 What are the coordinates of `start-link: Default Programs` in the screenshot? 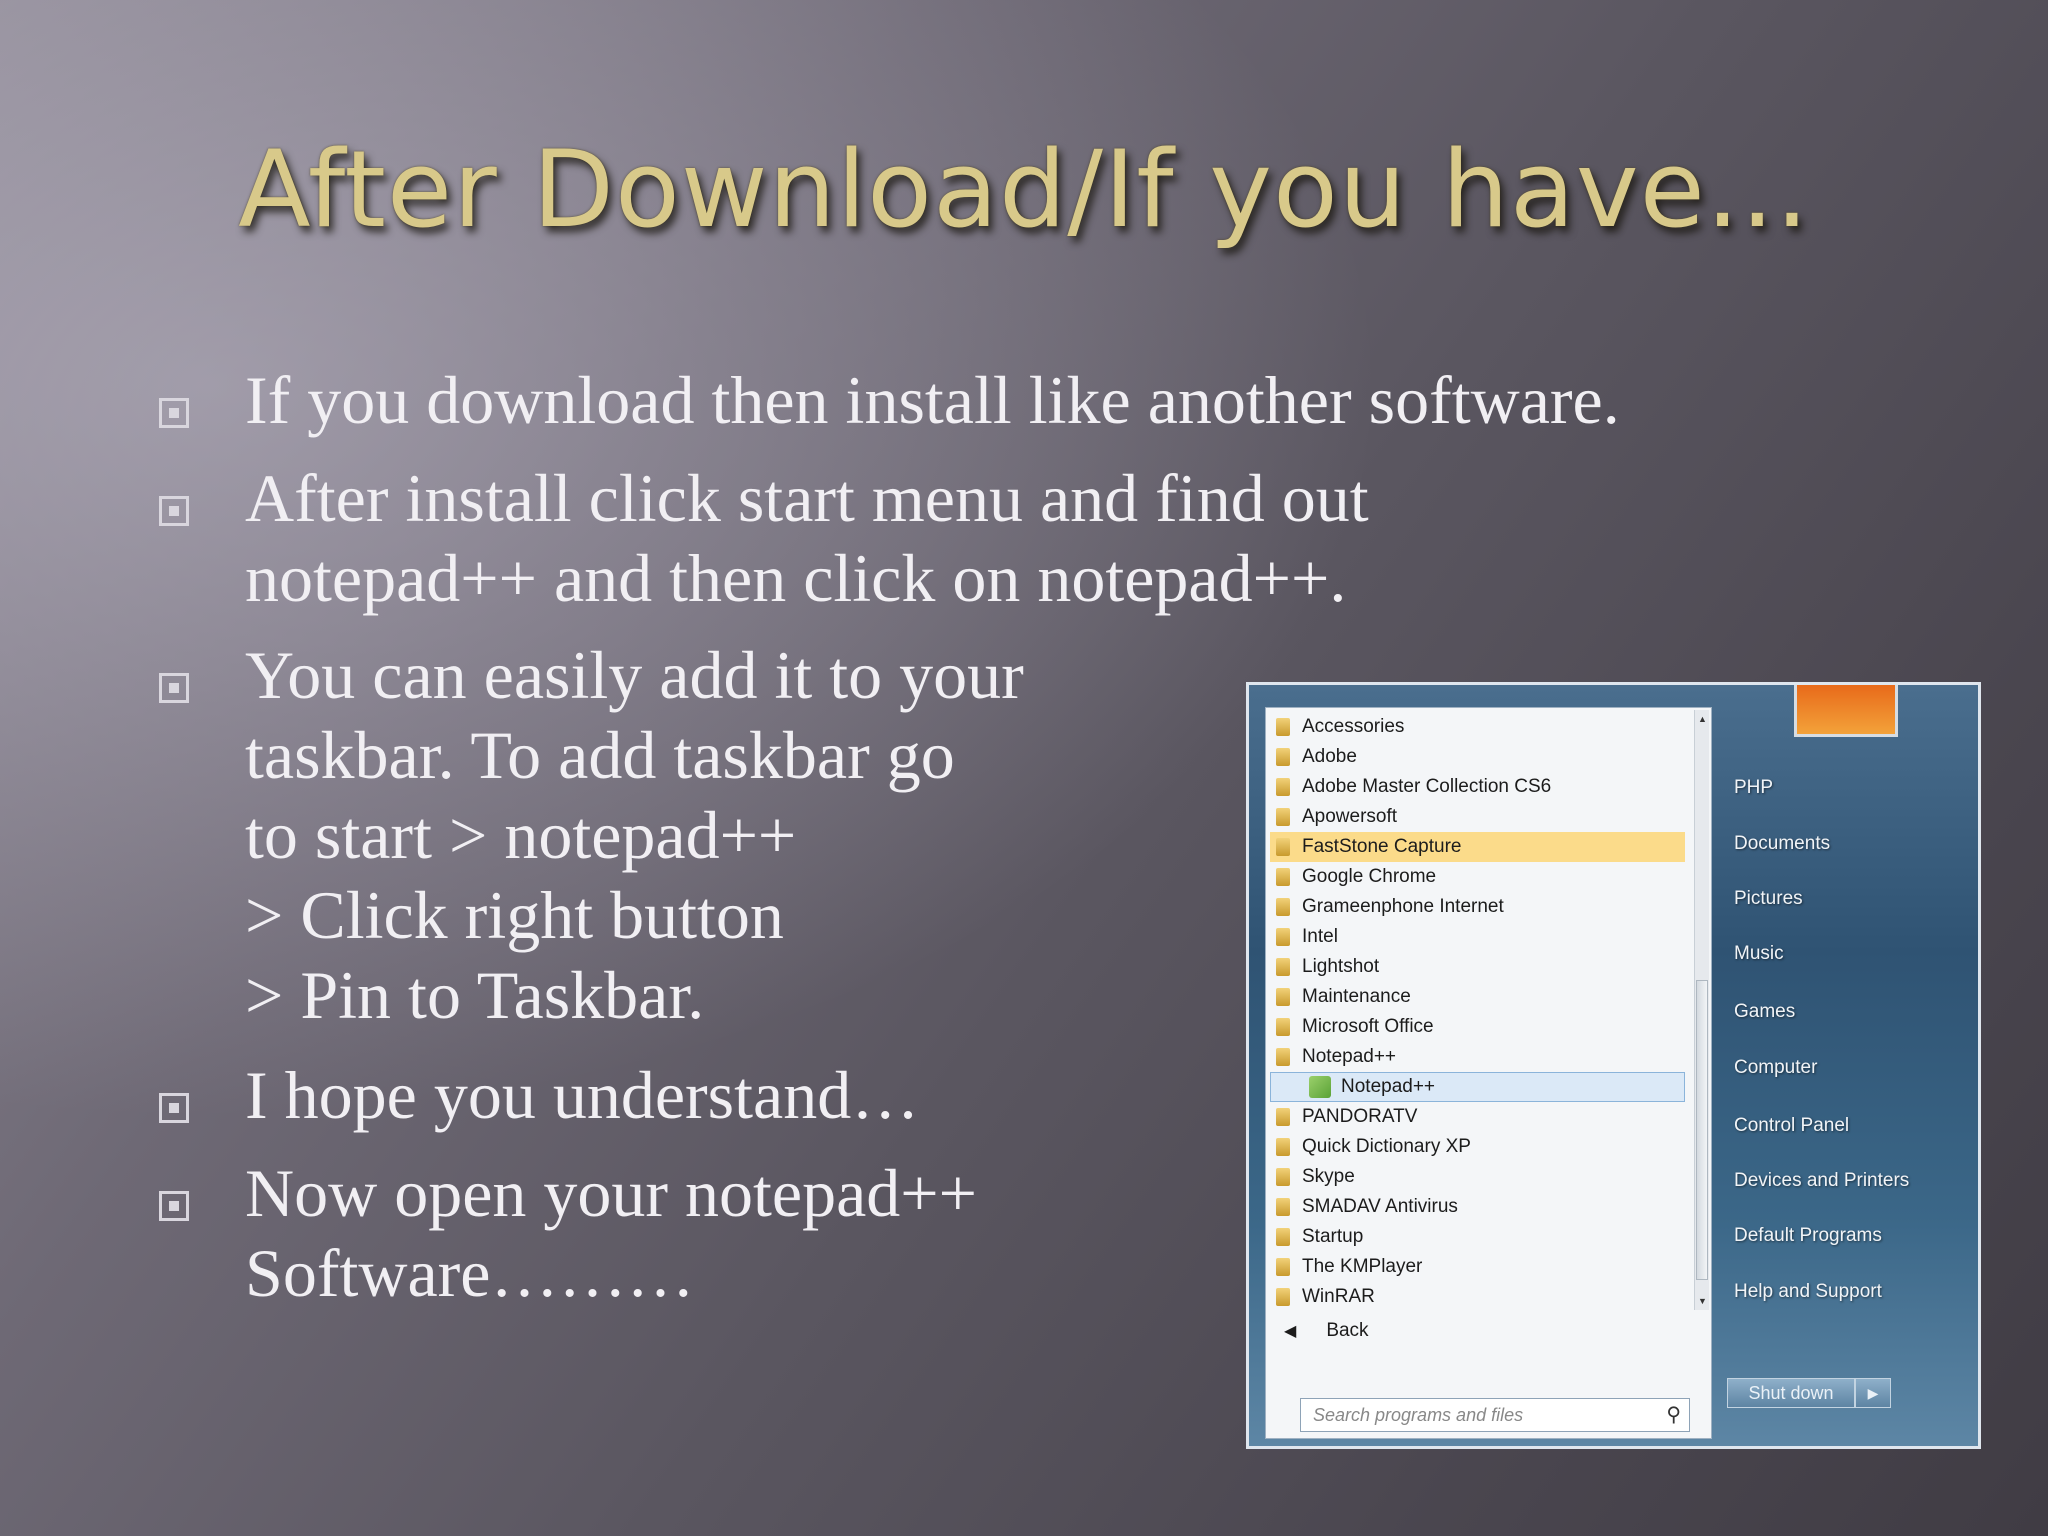 It's located at (1808, 1236).